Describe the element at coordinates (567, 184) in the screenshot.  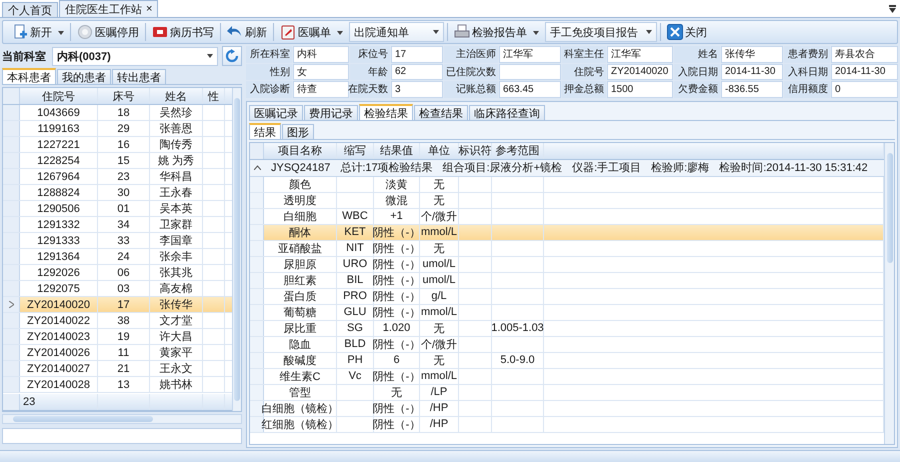
I see `result-row: 颜色 淡黄 无` at that location.